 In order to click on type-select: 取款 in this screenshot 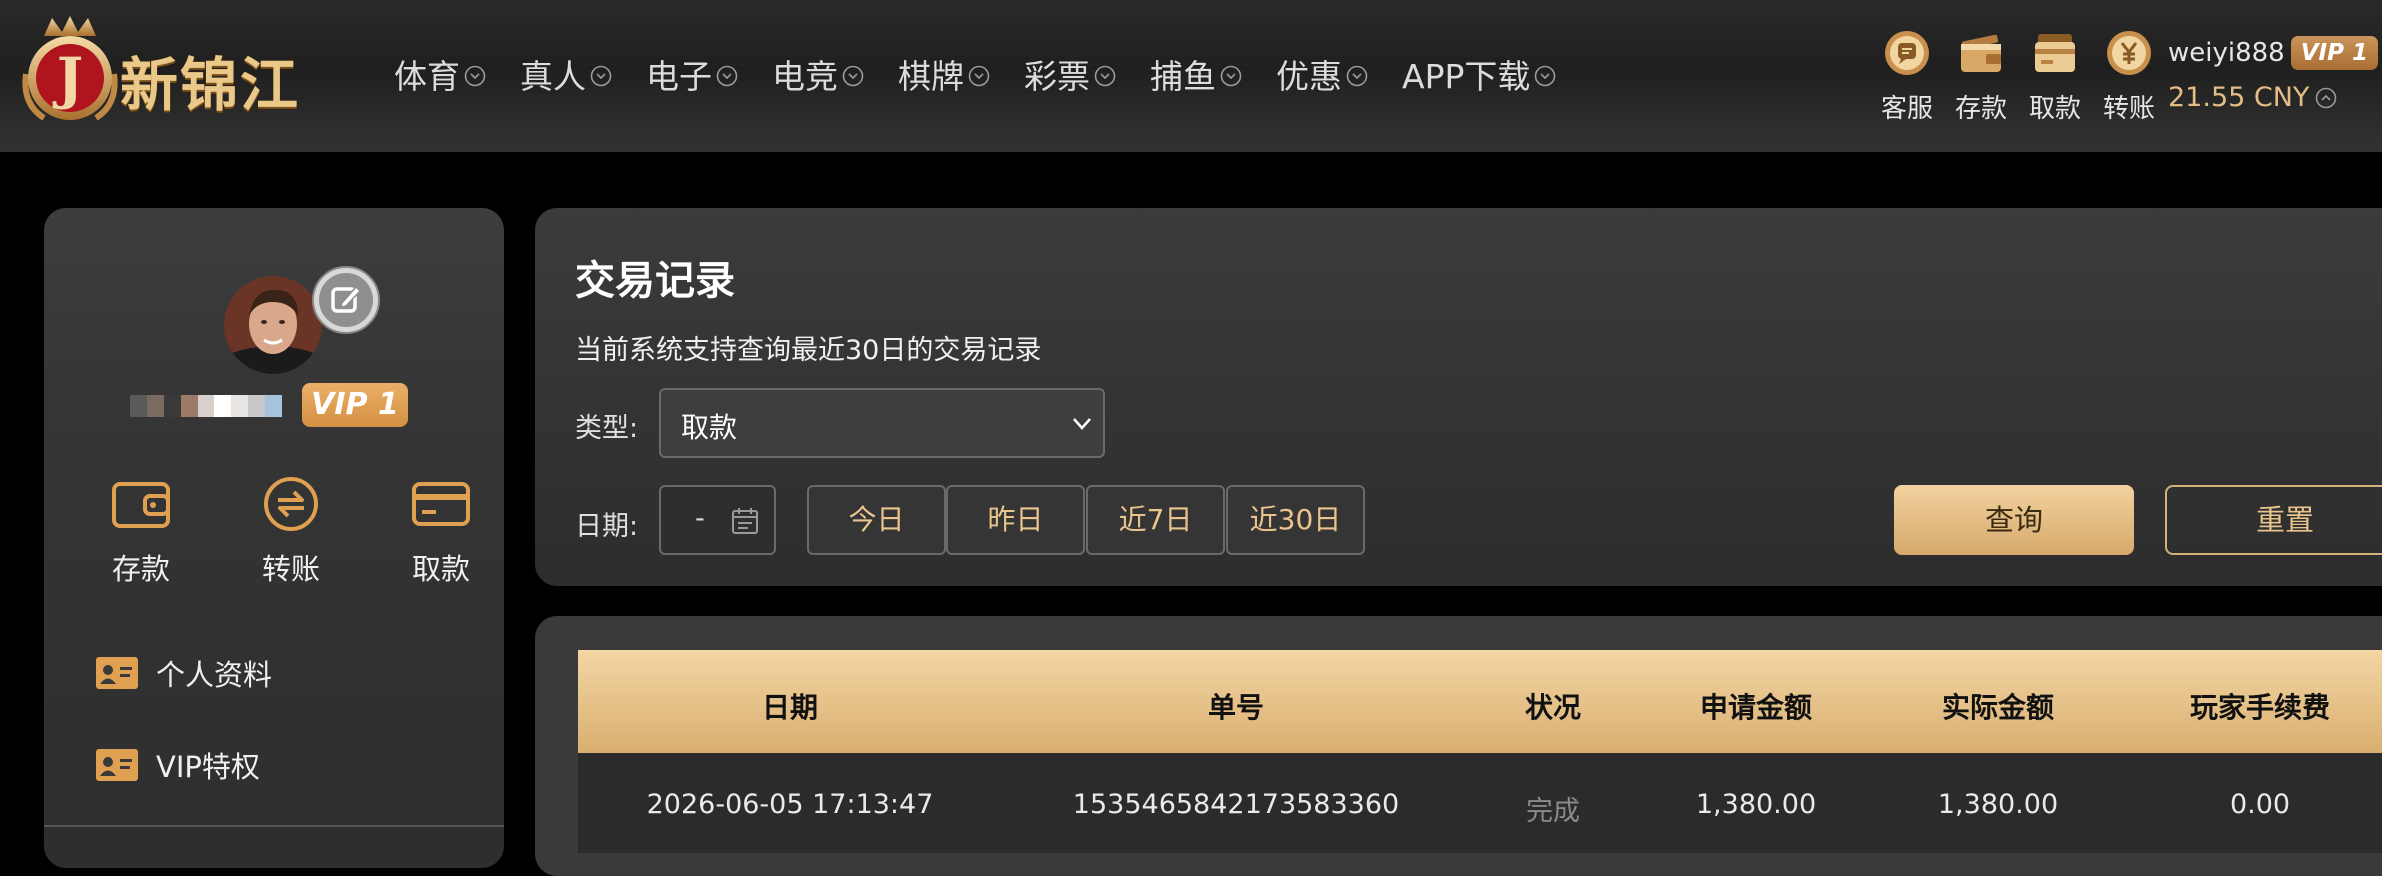, I will do `click(882, 423)`.